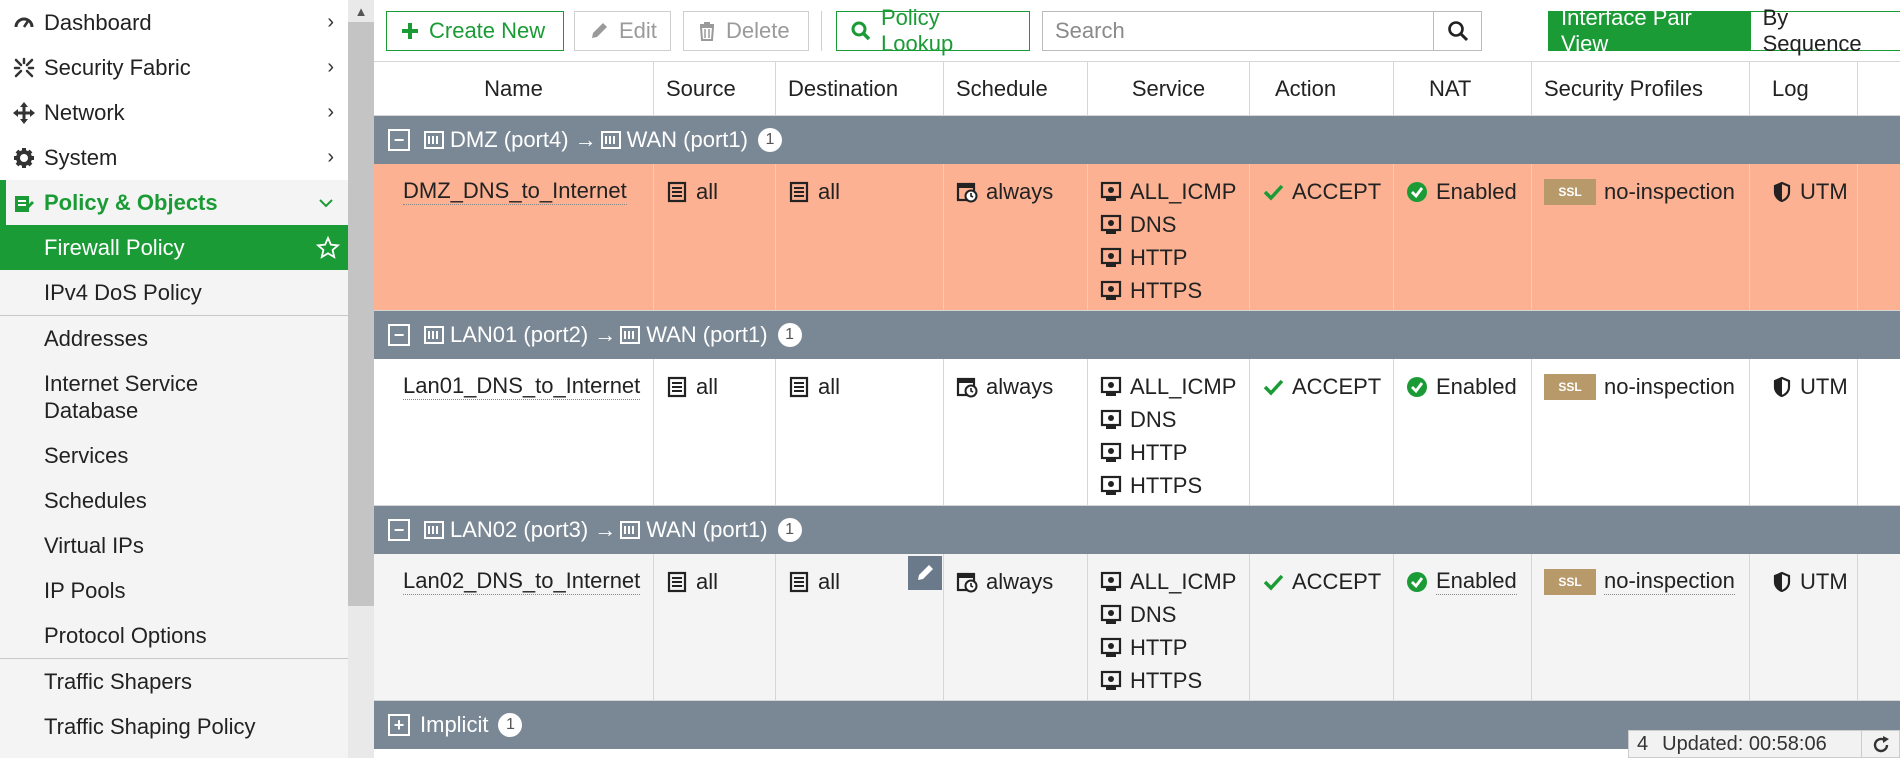 Image resolution: width=1900 pixels, height=758 pixels. I want to click on search-input, so click(1238, 31).